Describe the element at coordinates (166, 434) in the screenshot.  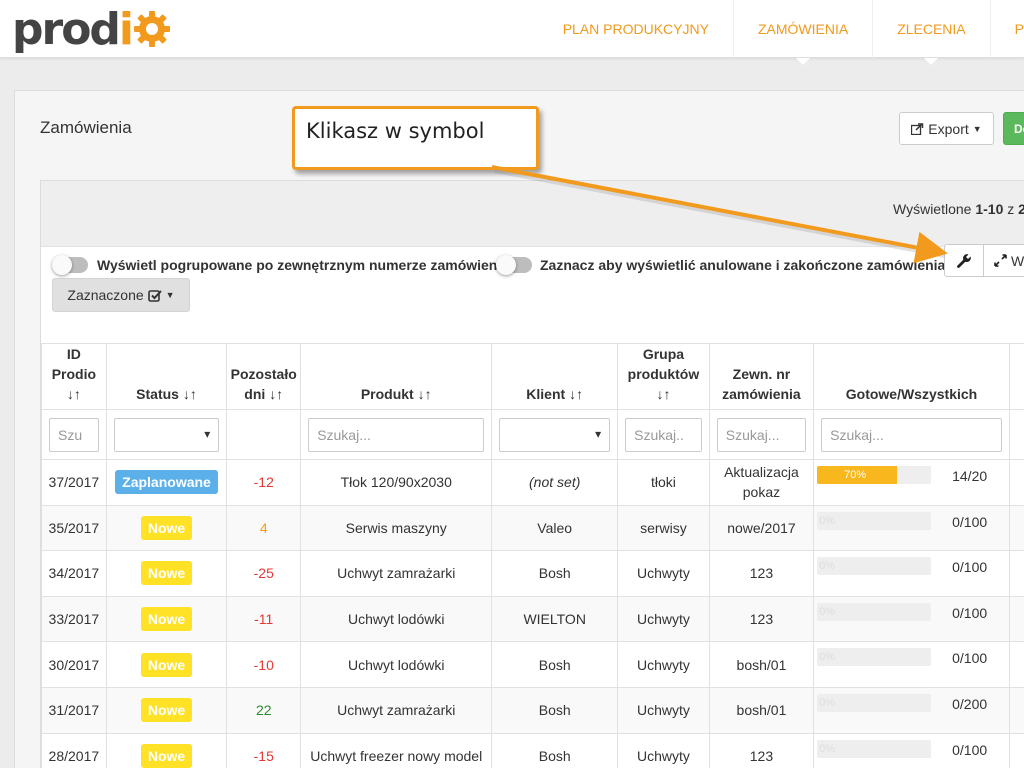
I see `status-filter-select` at that location.